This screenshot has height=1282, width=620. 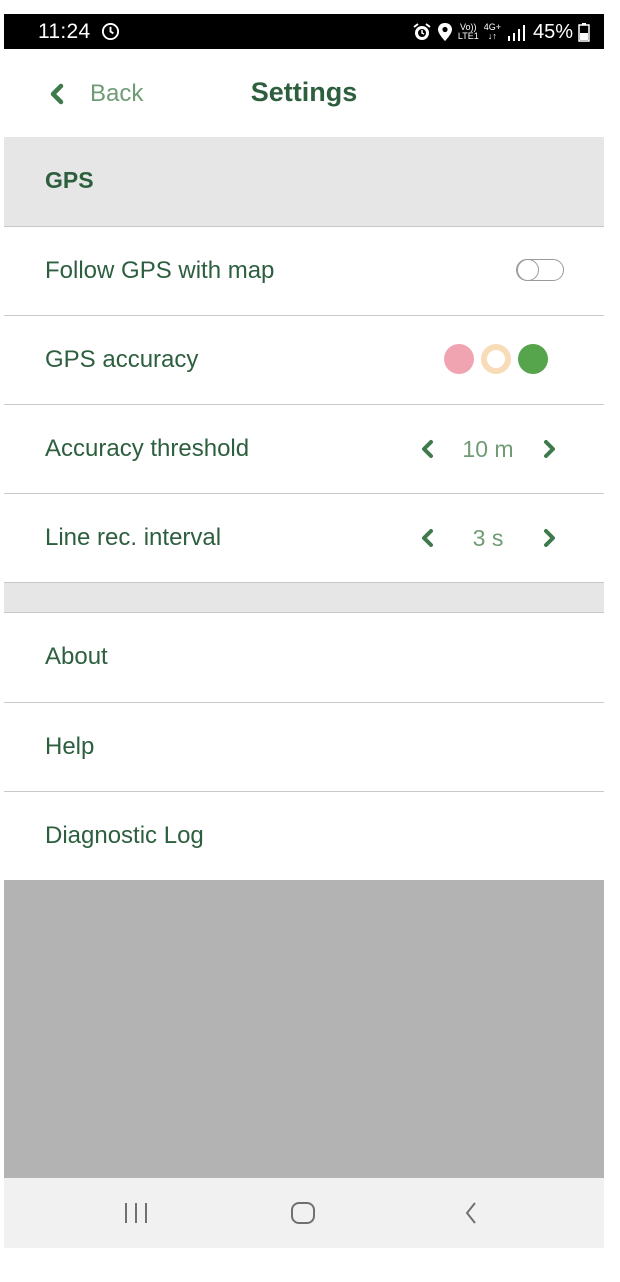 I want to click on system-nav-bar, so click(x=304, y=1213).